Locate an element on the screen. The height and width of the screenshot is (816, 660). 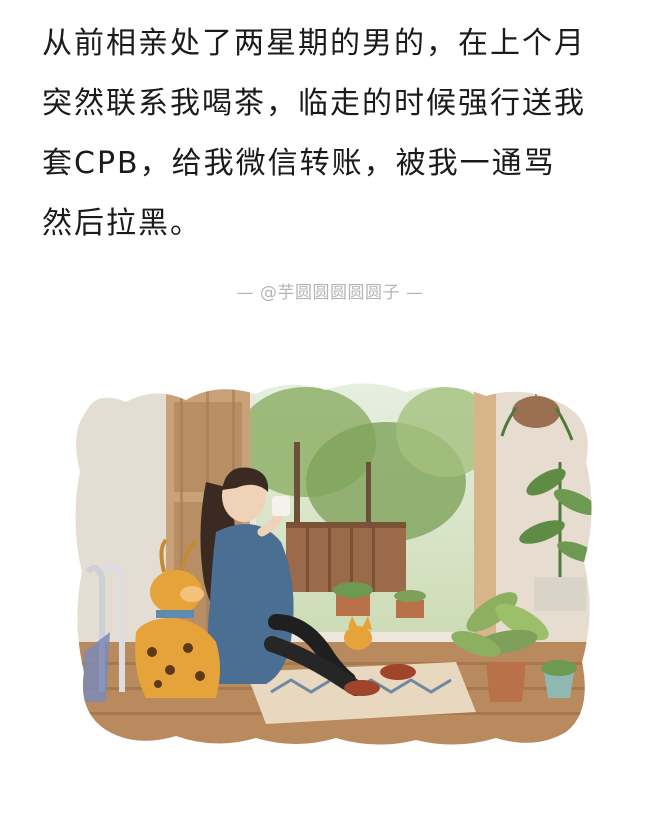
attribution-right-dash: — is located at coordinates (415, 293).